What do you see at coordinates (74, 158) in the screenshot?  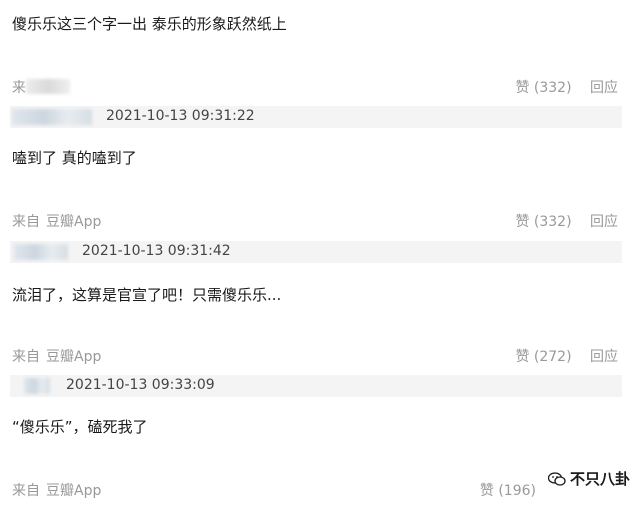 I see `comment-text: 嗑到了 真的嗑到了` at bounding box center [74, 158].